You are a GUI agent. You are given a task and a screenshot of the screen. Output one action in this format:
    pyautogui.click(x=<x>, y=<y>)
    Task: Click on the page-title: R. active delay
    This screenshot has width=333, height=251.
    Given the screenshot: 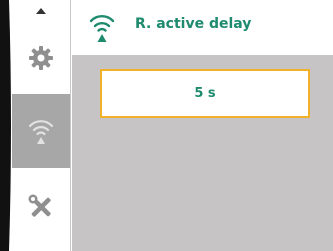 What is the action you would take?
    pyautogui.click(x=193, y=24)
    